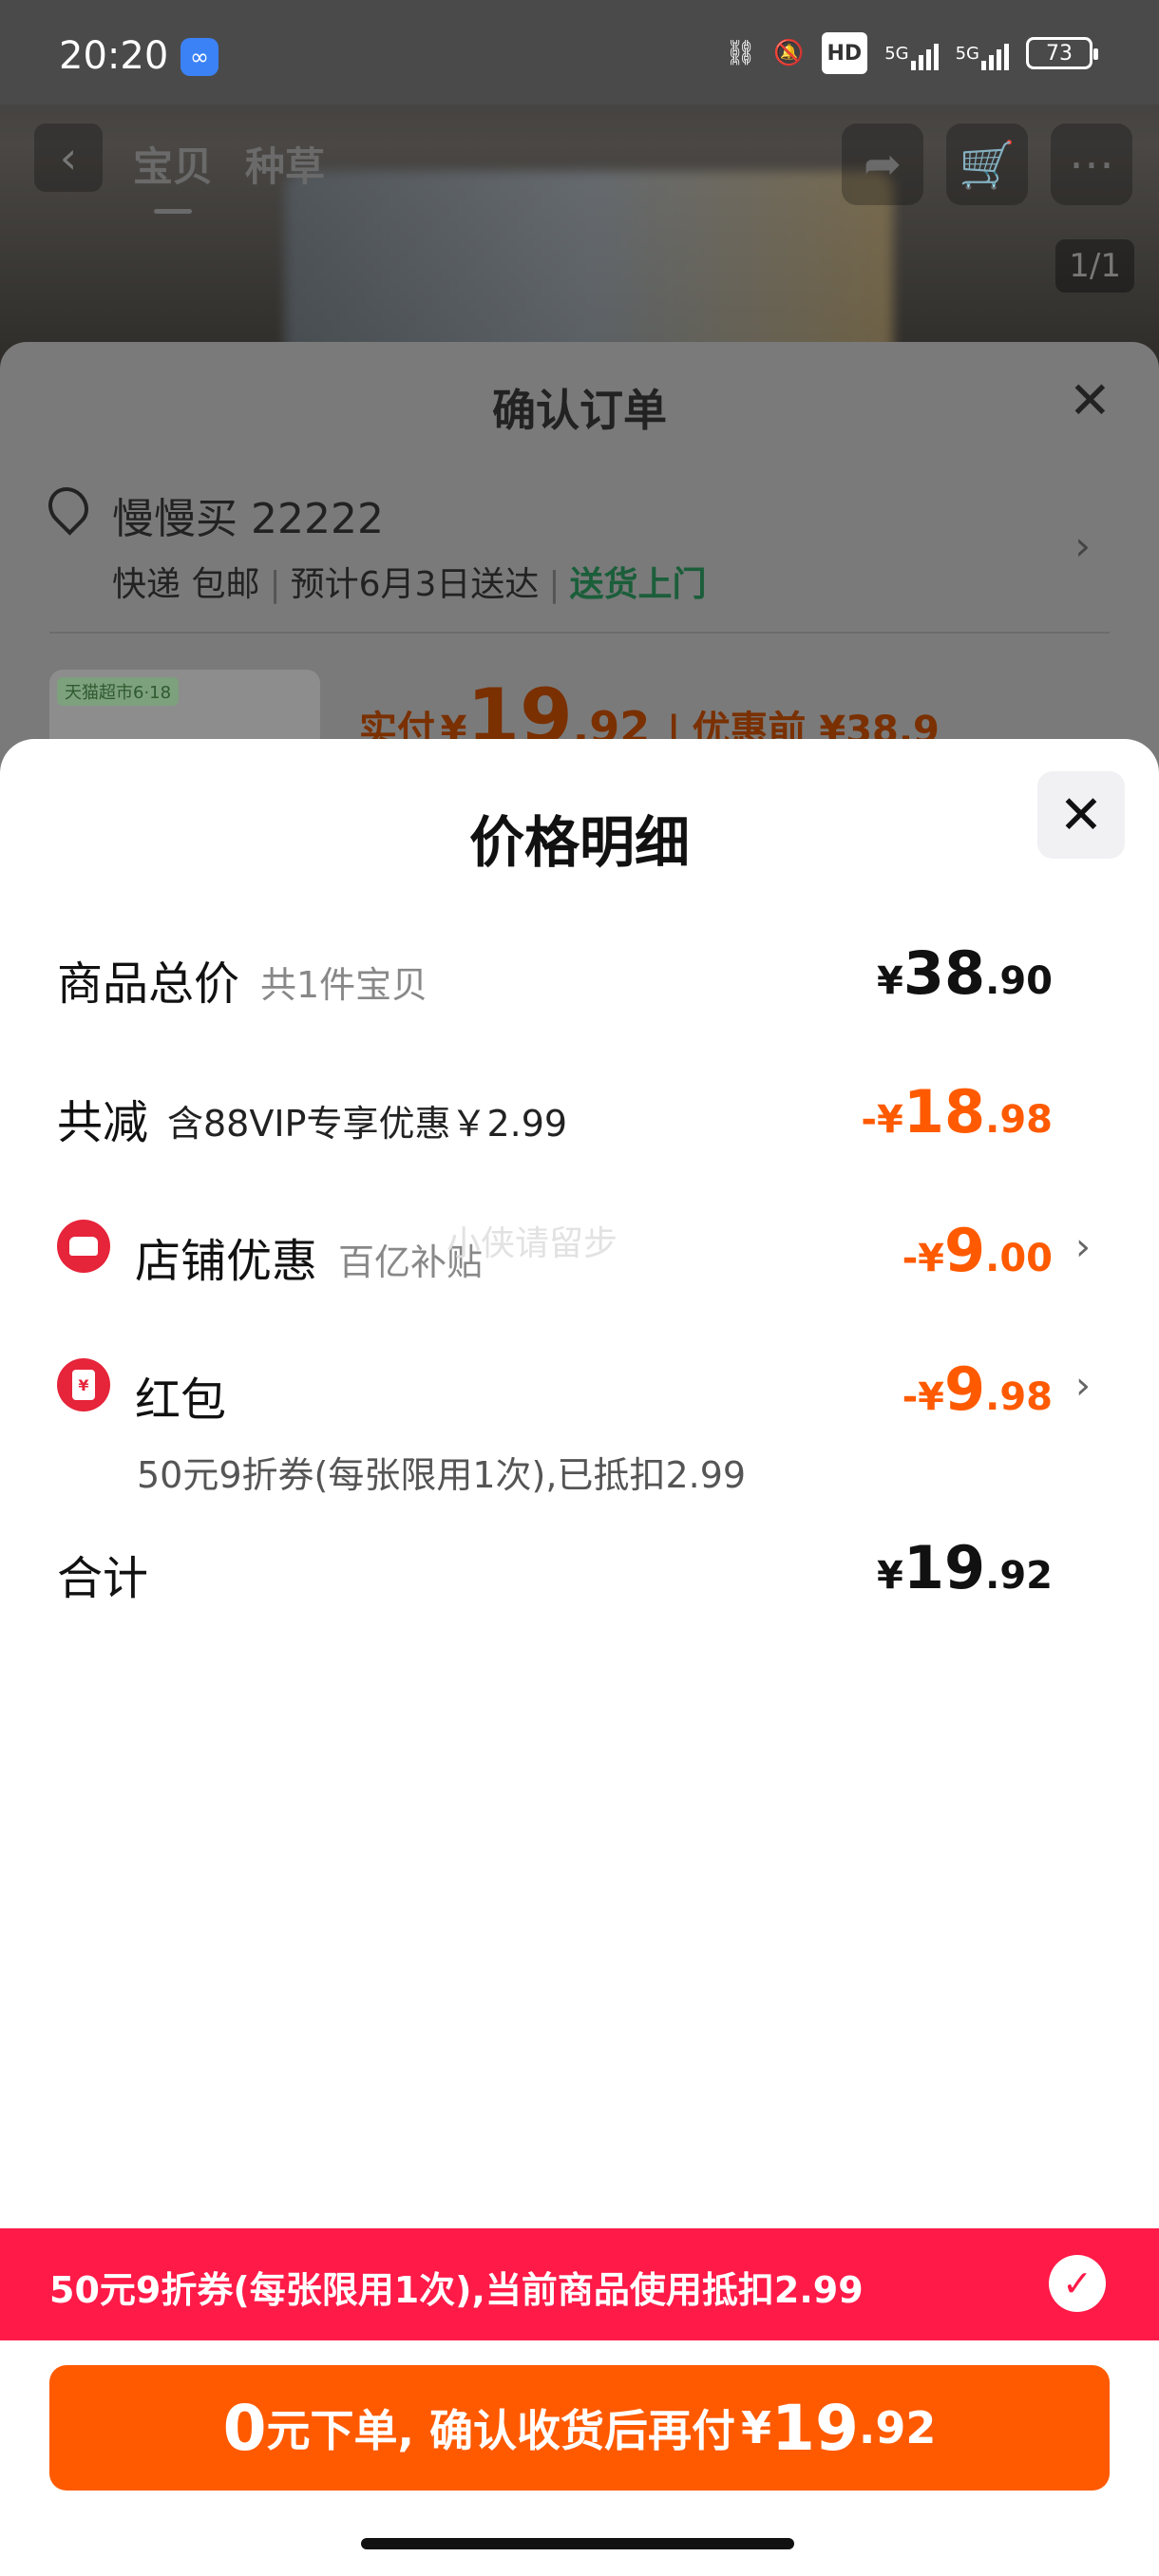 Image resolution: width=1159 pixels, height=2576 pixels. What do you see at coordinates (815, 2428) in the screenshot?
I see `order-int: 19` at bounding box center [815, 2428].